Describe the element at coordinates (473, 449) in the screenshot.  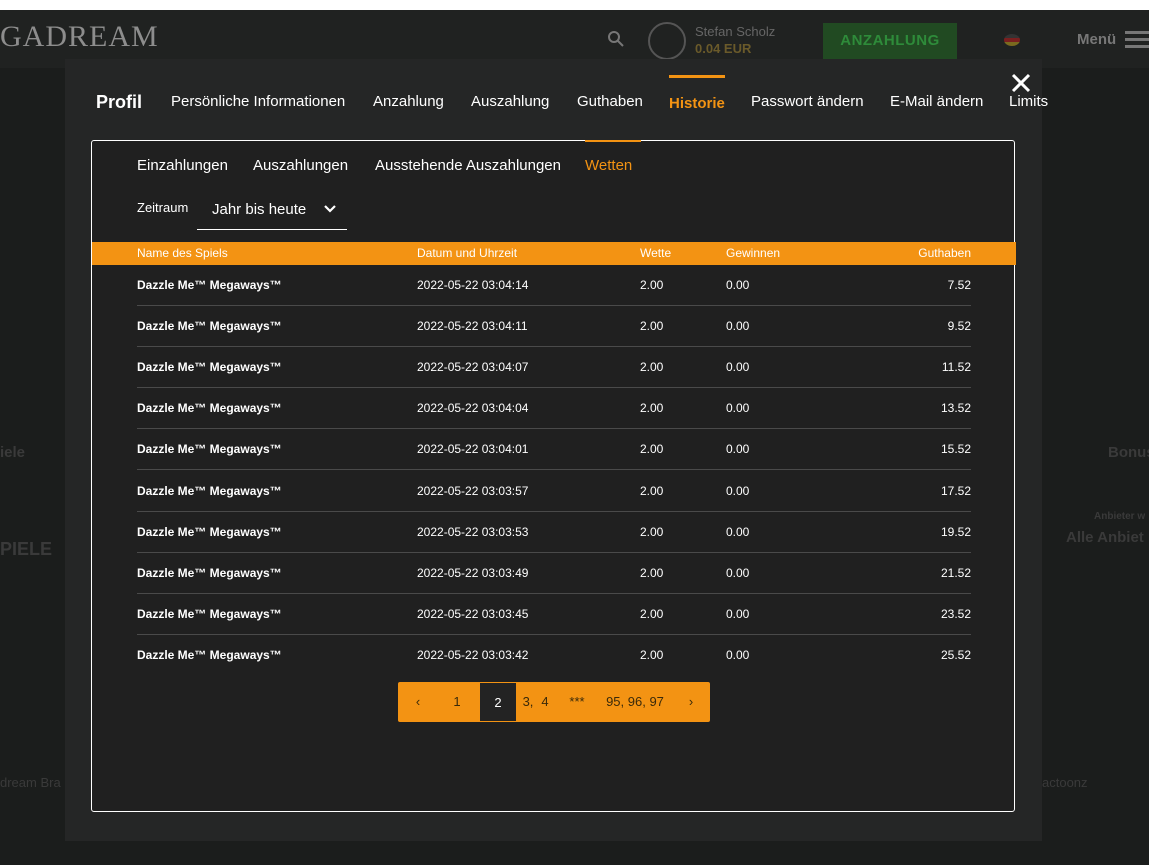
I see `cell-datetime: 2022-05-22 03:04:01` at that location.